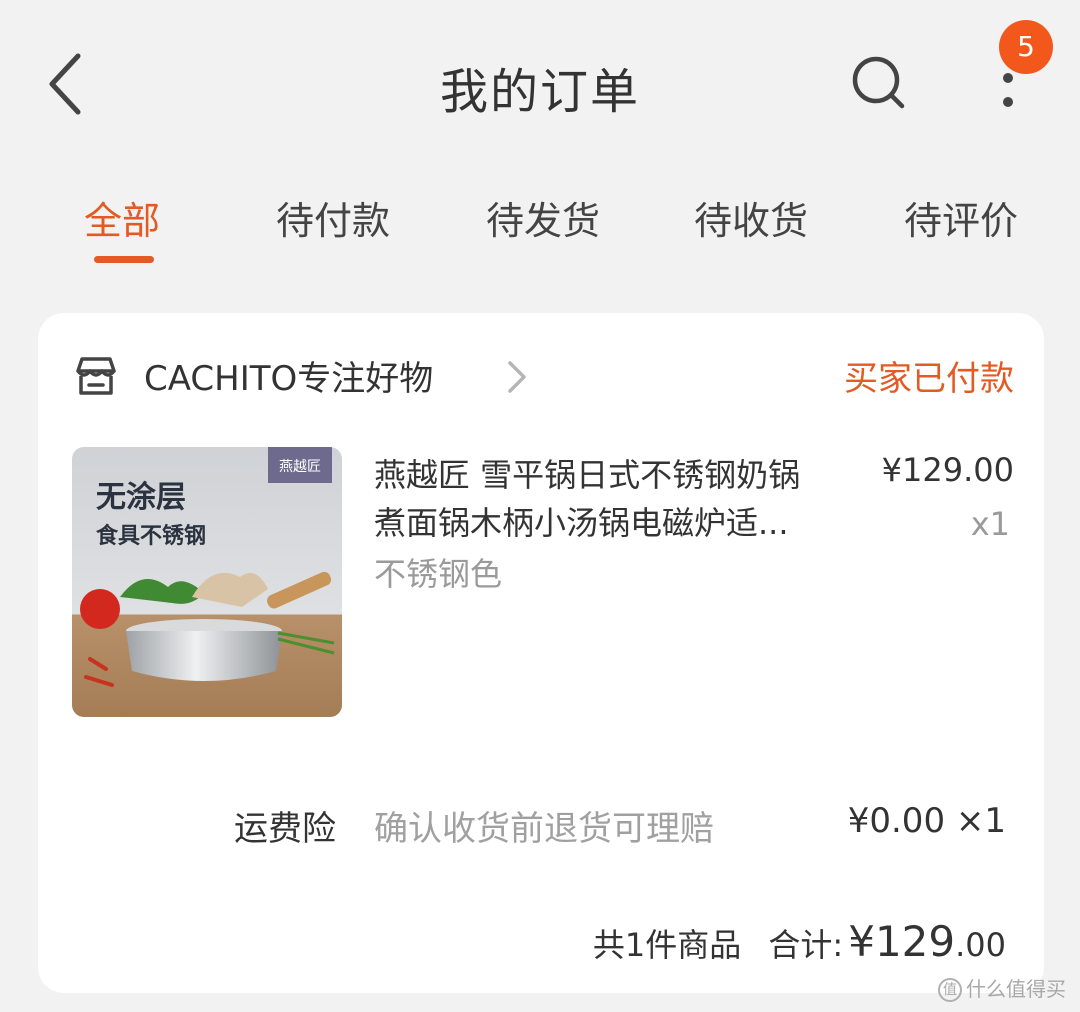 Image resolution: width=1080 pixels, height=1012 pixels. I want to click on tab-pending-payment: 待付款, so click(333, 226).